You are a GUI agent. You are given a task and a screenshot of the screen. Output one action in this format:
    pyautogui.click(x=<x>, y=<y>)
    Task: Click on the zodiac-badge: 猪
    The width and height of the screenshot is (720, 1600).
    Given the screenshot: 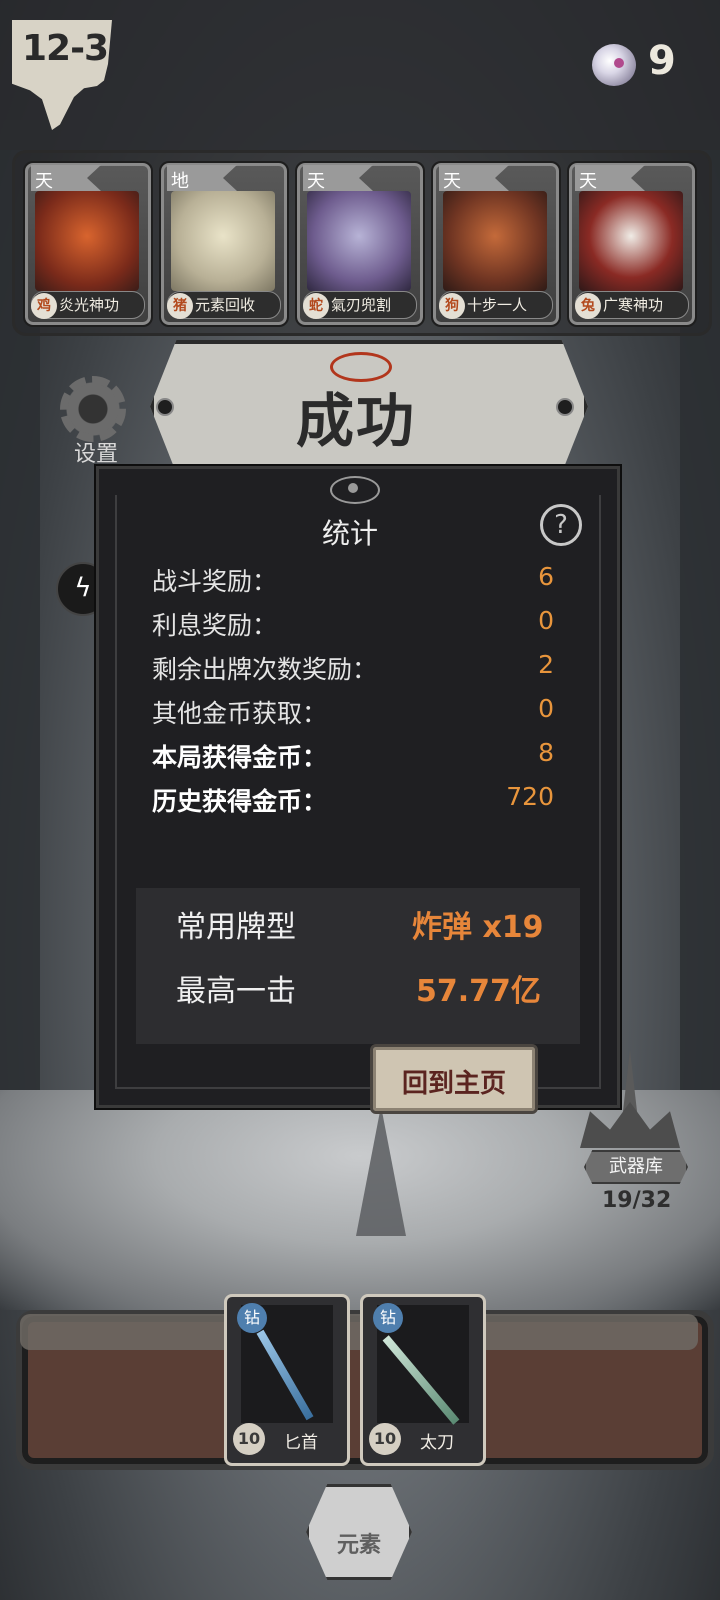 What is the action you would take?
    pyautogui.click(x=180, y=306)
    